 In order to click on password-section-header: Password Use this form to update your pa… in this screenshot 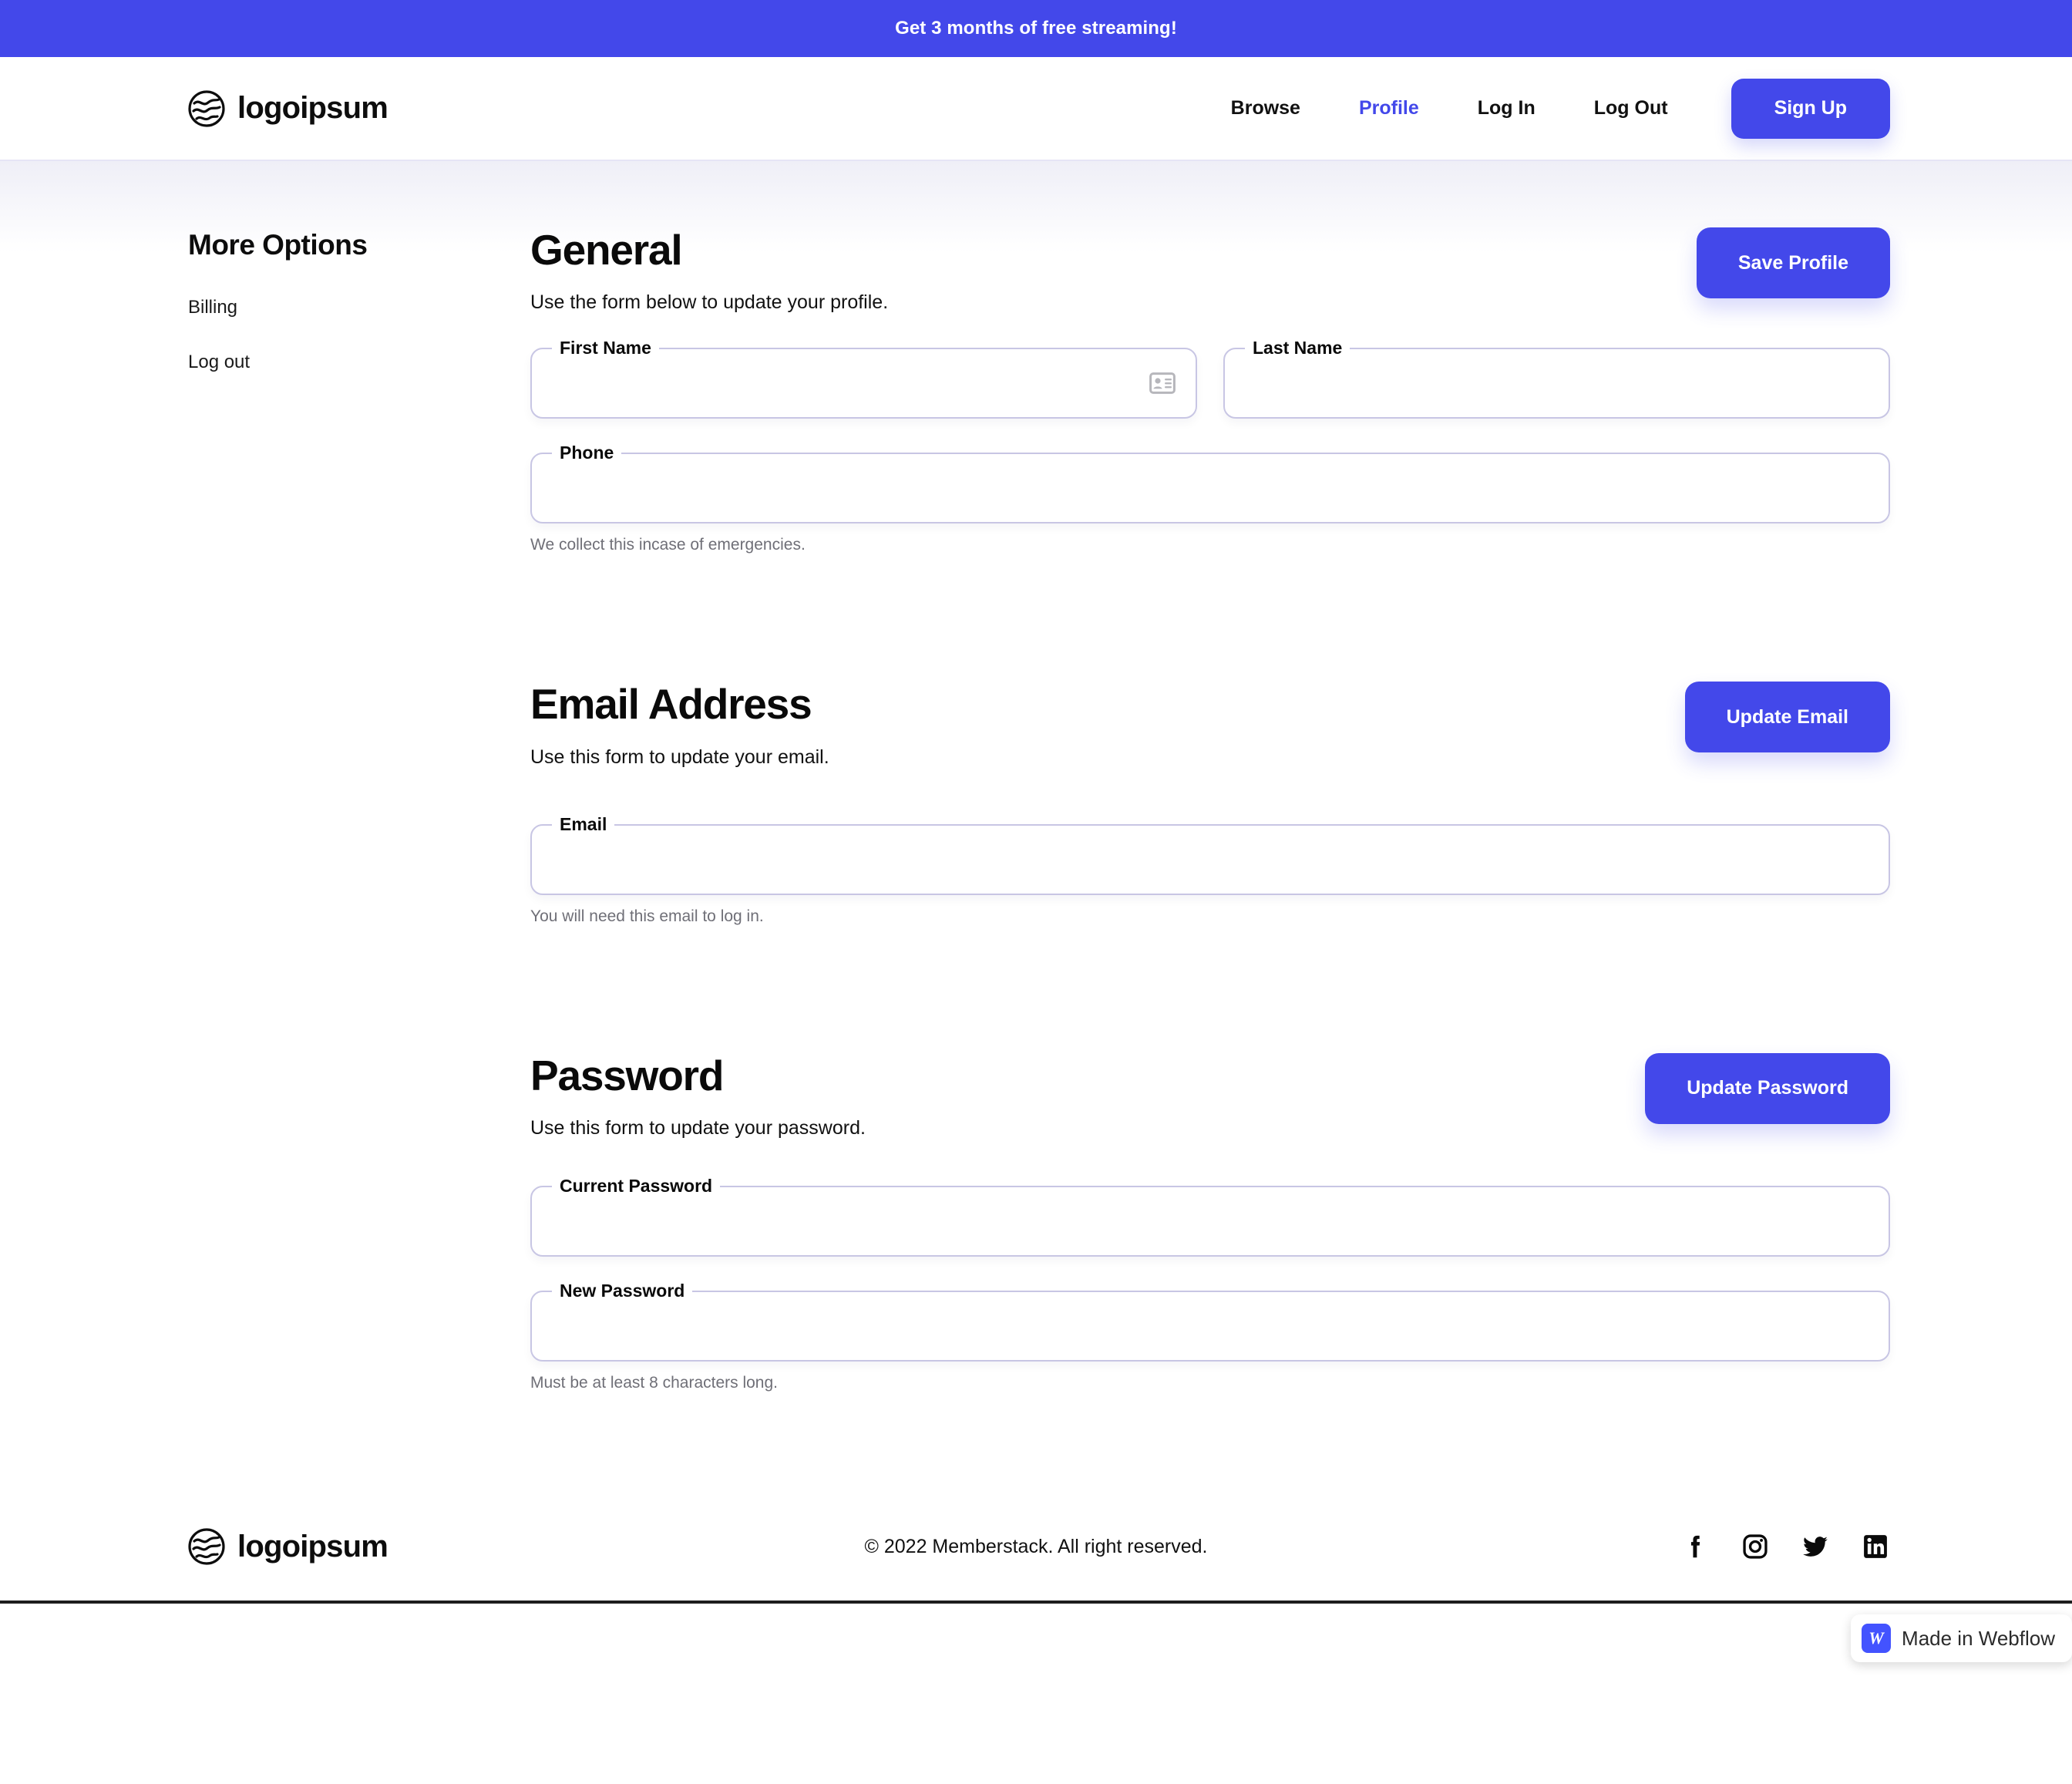, I will do `click(1210, 1095)`.